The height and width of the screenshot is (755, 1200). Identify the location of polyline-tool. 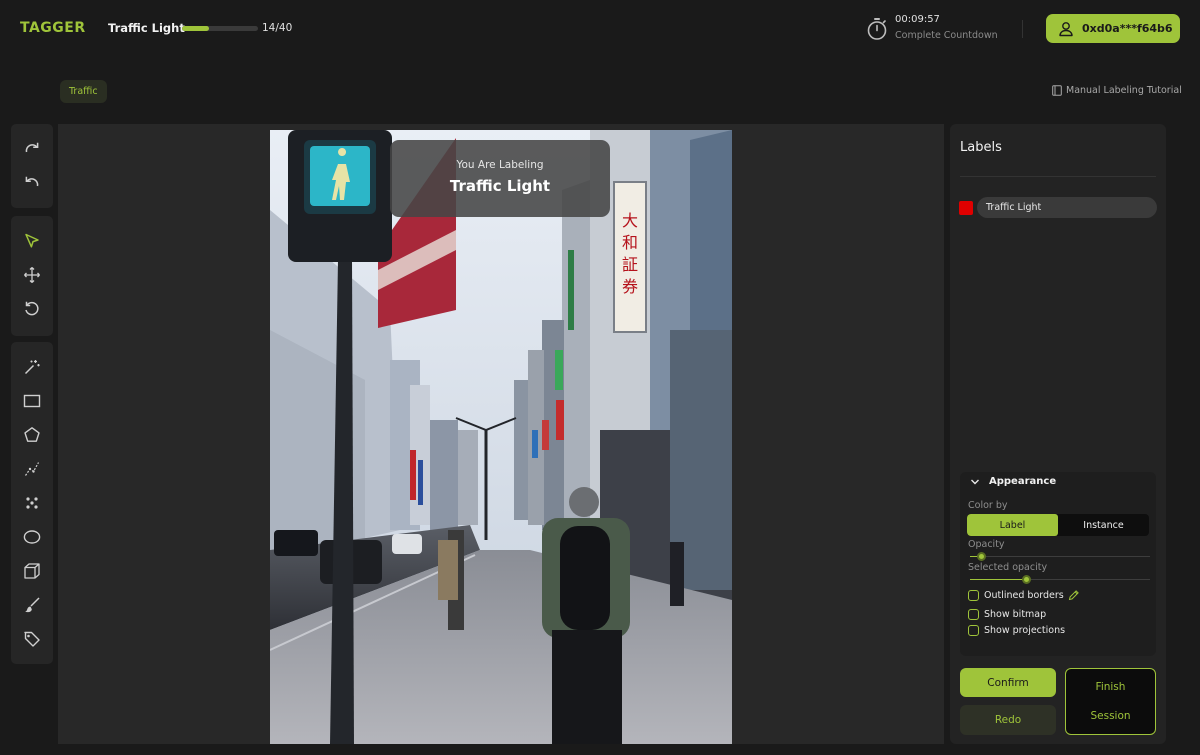
(32, 469).